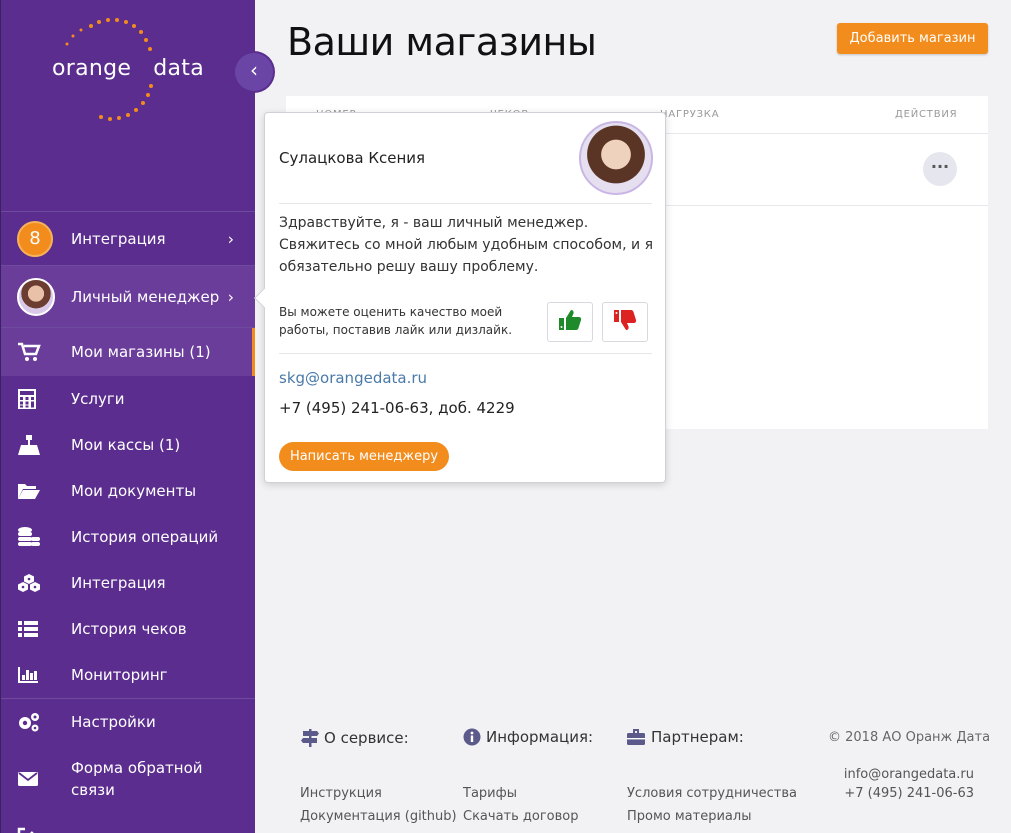 This screenshot has width=1011, height=833. Describe the element at coordinates (521, 793) in the screenshot. I see `footer-link-tariffs: Тарифы` at that location.